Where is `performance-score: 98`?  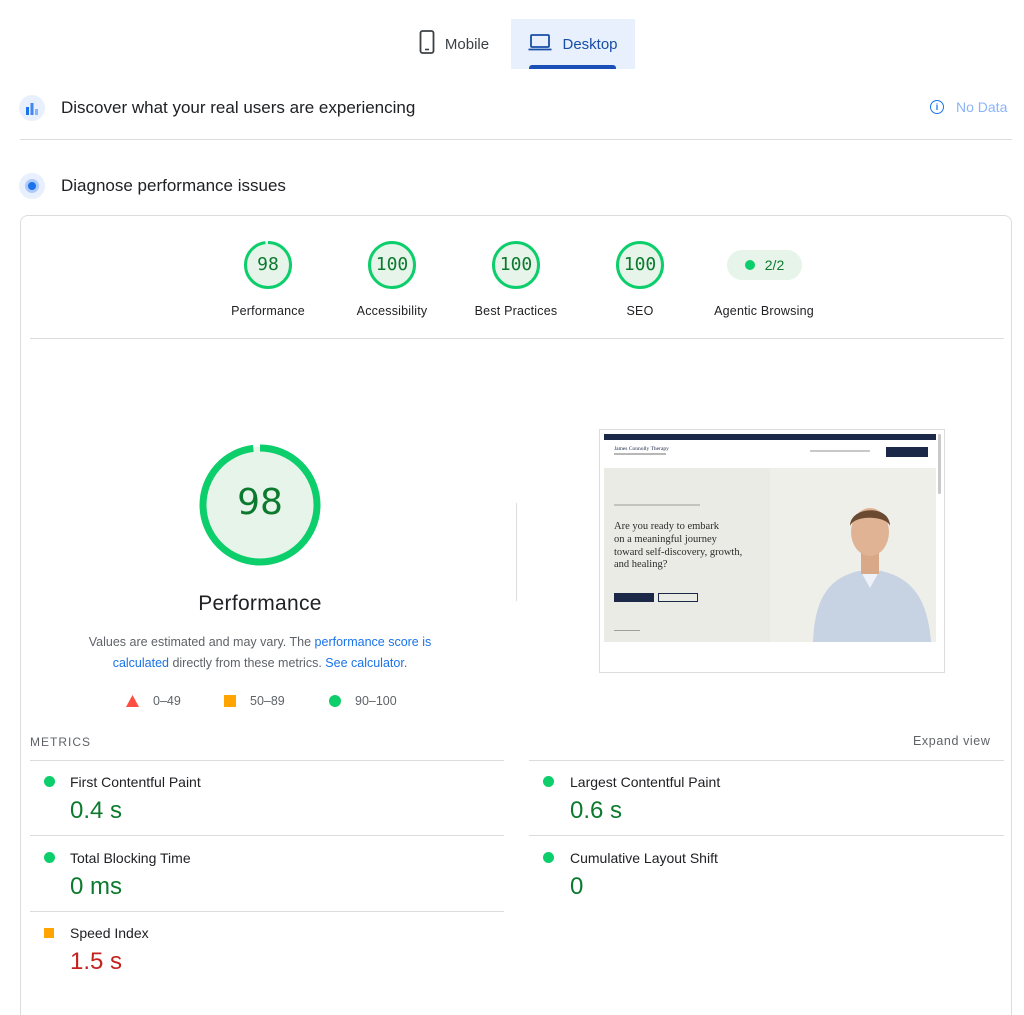 performance-score: 98 is located at coordinates (268, 264).